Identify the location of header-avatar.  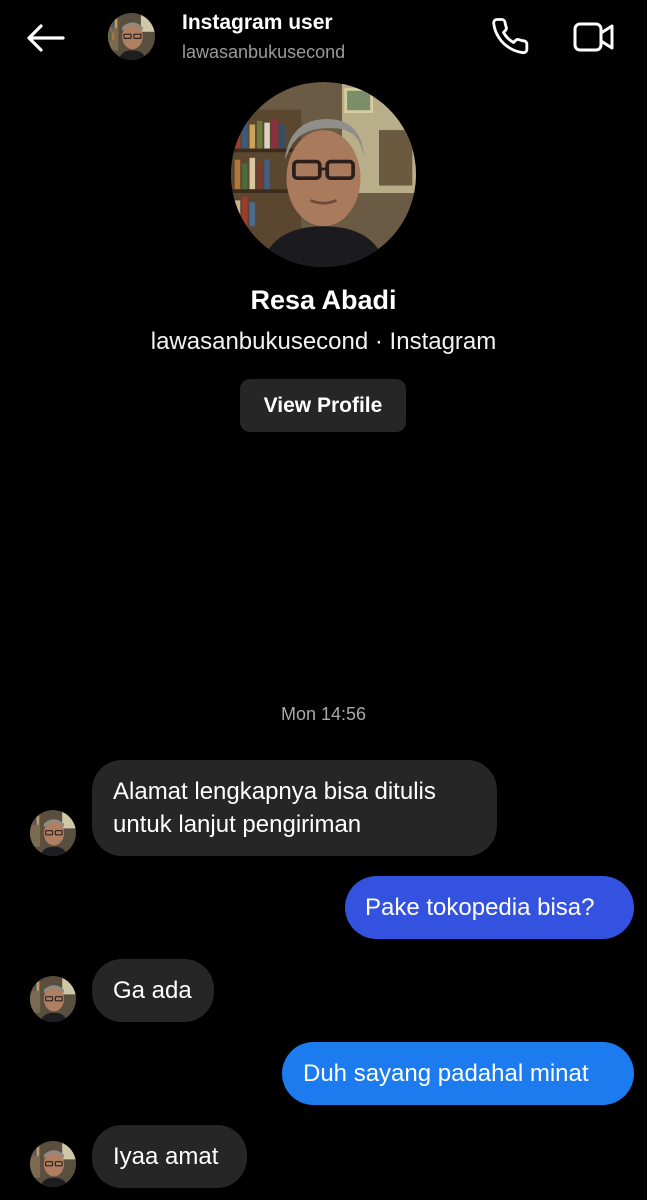
(131, 36).